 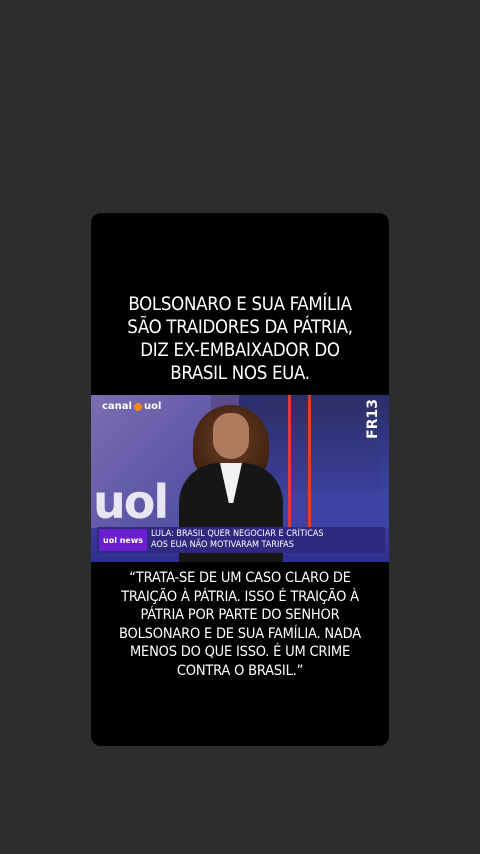 I want to click on uol-dot-icon, so click(x=137, y=406).